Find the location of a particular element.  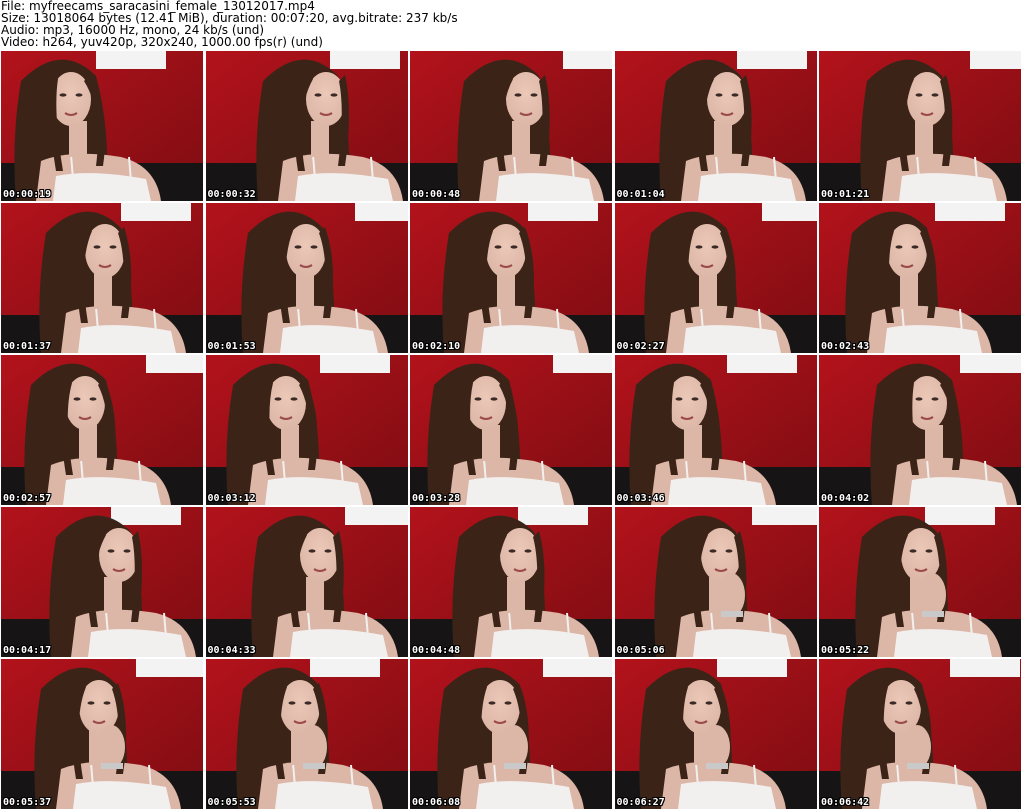

video-thumbnail: 00:04:17 is located at coordinates (102, 582).